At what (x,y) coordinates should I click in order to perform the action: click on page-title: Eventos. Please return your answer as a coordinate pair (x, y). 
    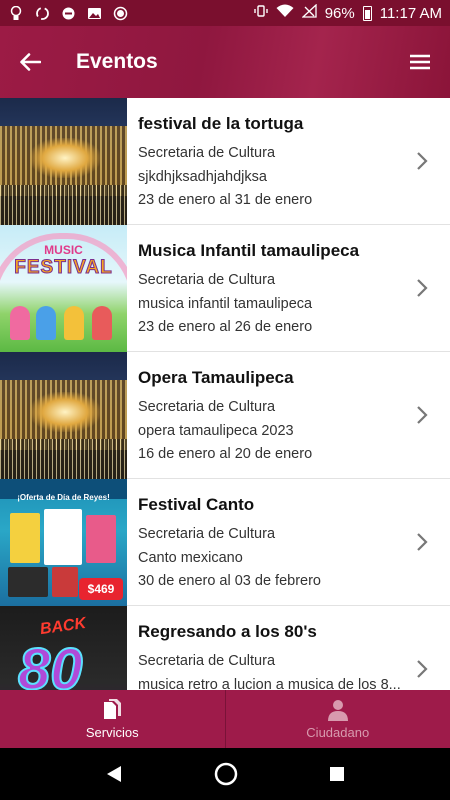
    Looking at the image, I should click on (117, 61).